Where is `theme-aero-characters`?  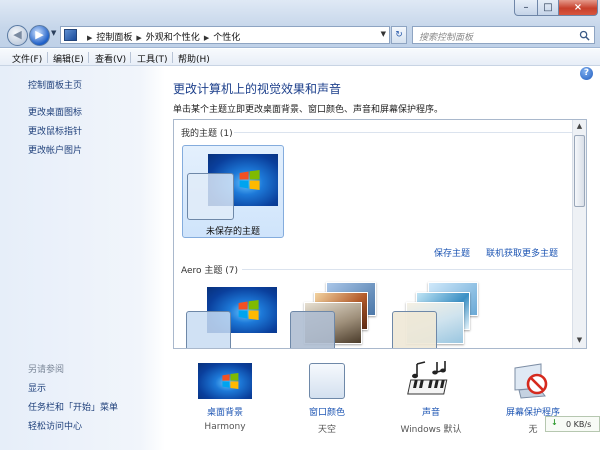 theme-aero-characters is located at coordinates (438, 313).